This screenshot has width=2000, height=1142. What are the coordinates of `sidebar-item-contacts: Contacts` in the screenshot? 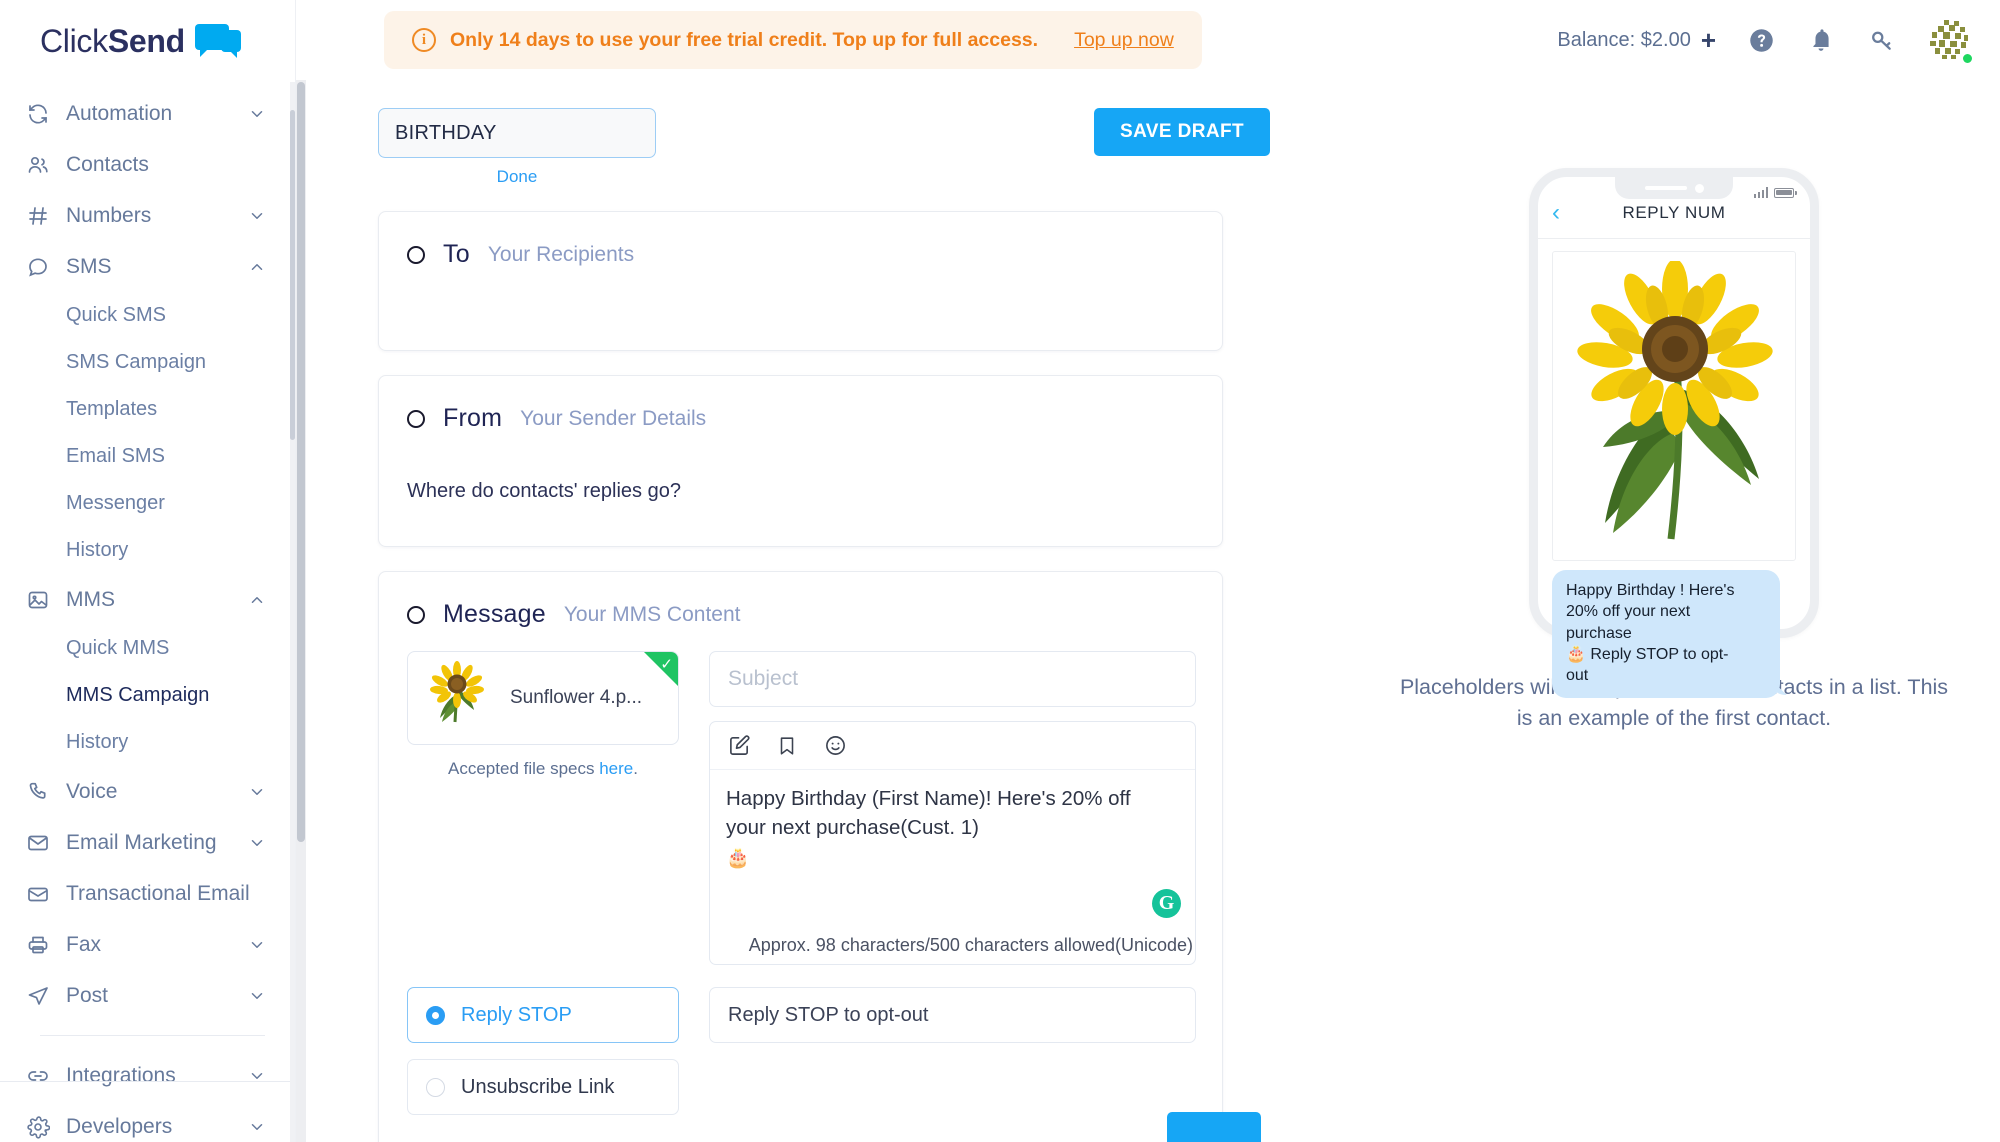 It's located at (147, 164).